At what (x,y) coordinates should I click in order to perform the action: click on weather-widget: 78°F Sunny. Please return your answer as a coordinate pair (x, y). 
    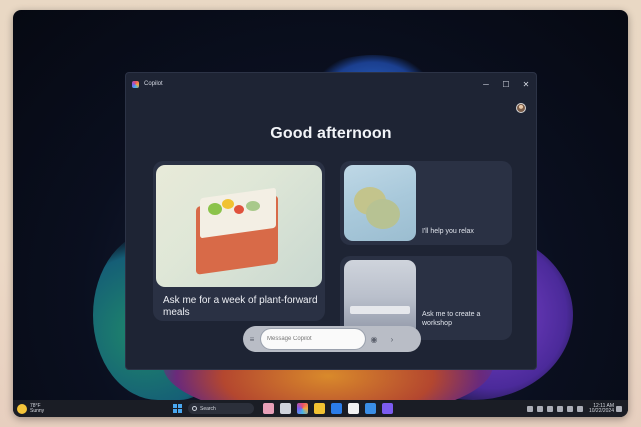
    Looking at the image, I should click on (31, 408).